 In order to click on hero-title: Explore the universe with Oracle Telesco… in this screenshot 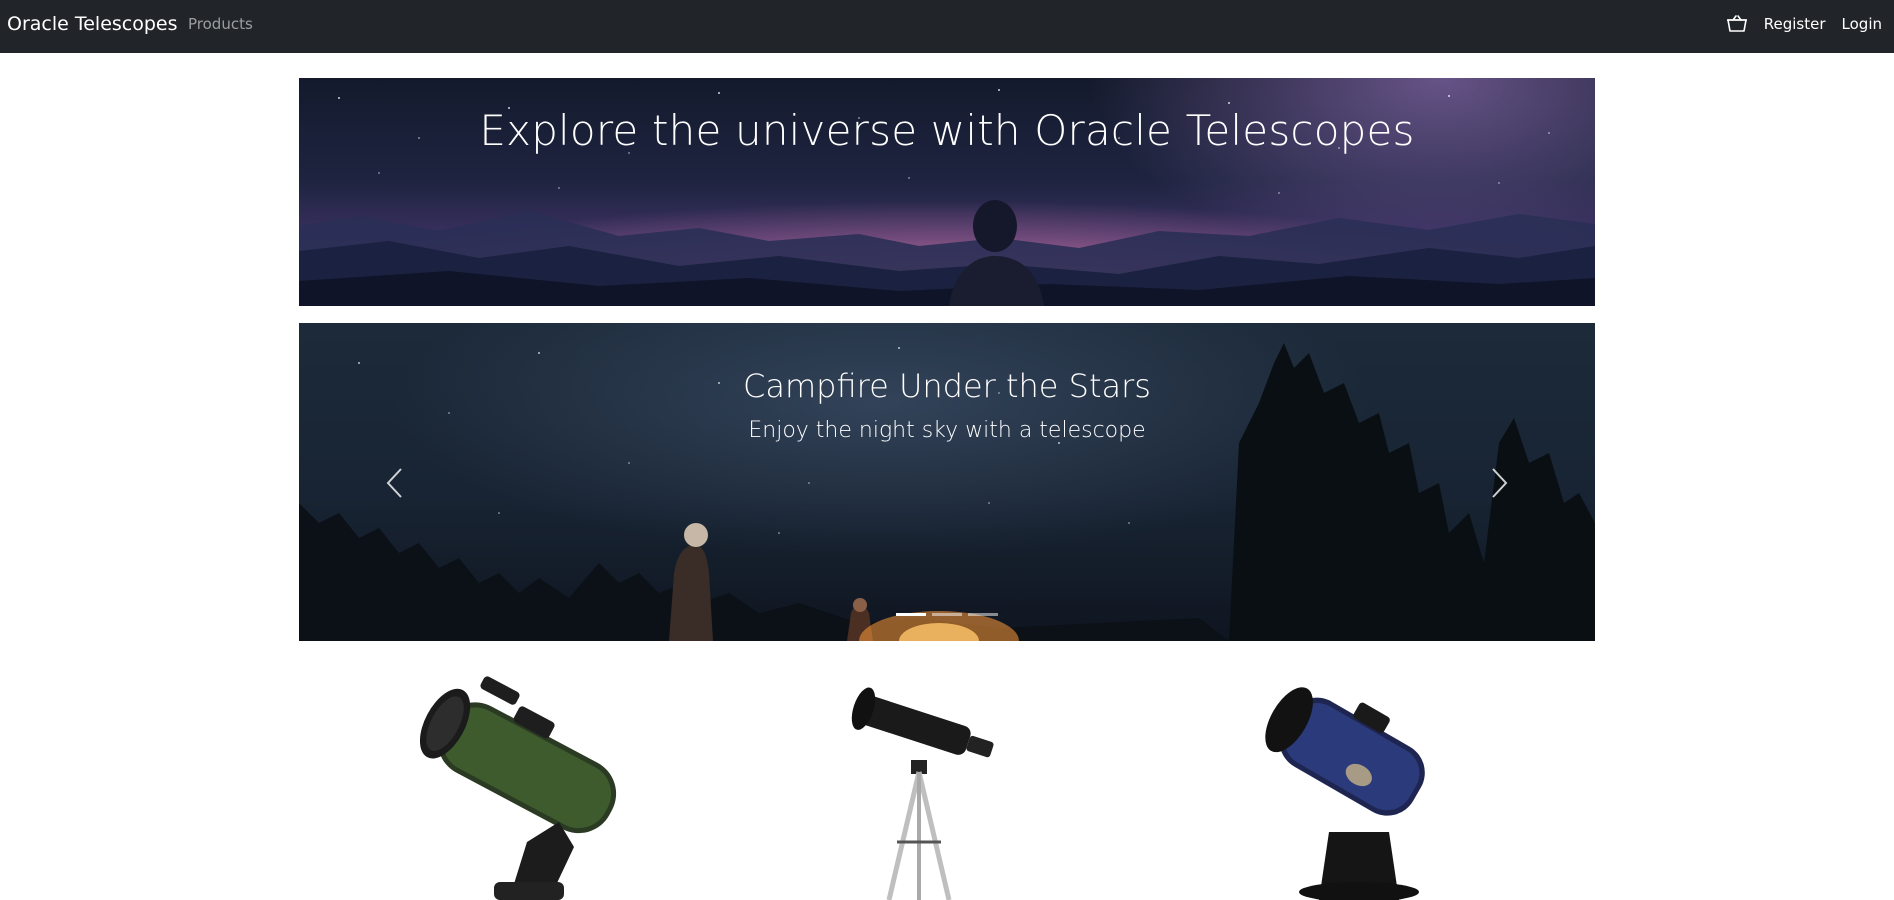, I will do `click(947, 130)`.